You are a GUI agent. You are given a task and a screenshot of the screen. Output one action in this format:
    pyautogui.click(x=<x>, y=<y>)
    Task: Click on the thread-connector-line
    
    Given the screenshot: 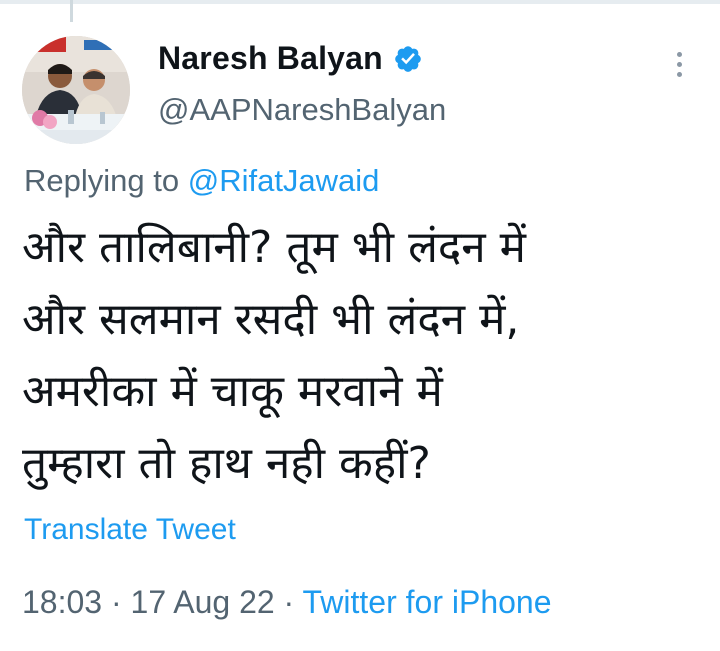 What is the action you would take?
    pyautogui.click(x=71, y=11)
    